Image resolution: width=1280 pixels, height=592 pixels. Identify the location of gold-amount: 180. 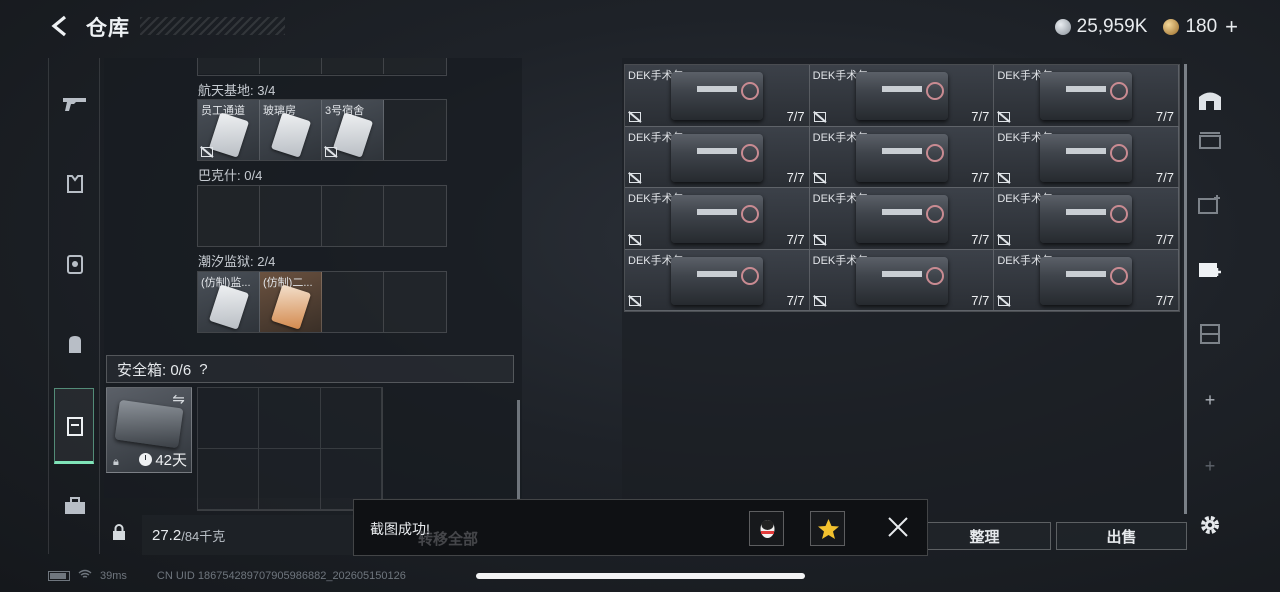
(1201, 26).